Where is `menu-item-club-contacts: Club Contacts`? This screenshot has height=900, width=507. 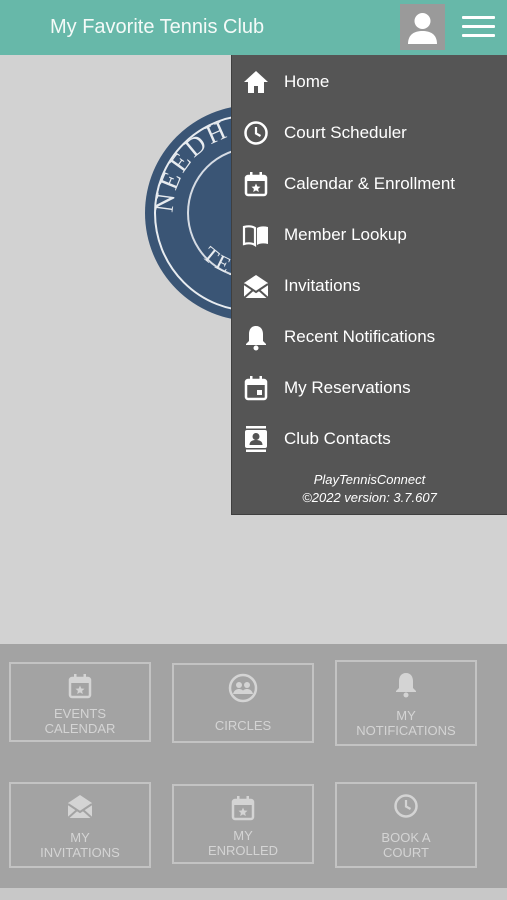 menu-item-club-contacts: Club Contacts is located at coordinates (369, 438).